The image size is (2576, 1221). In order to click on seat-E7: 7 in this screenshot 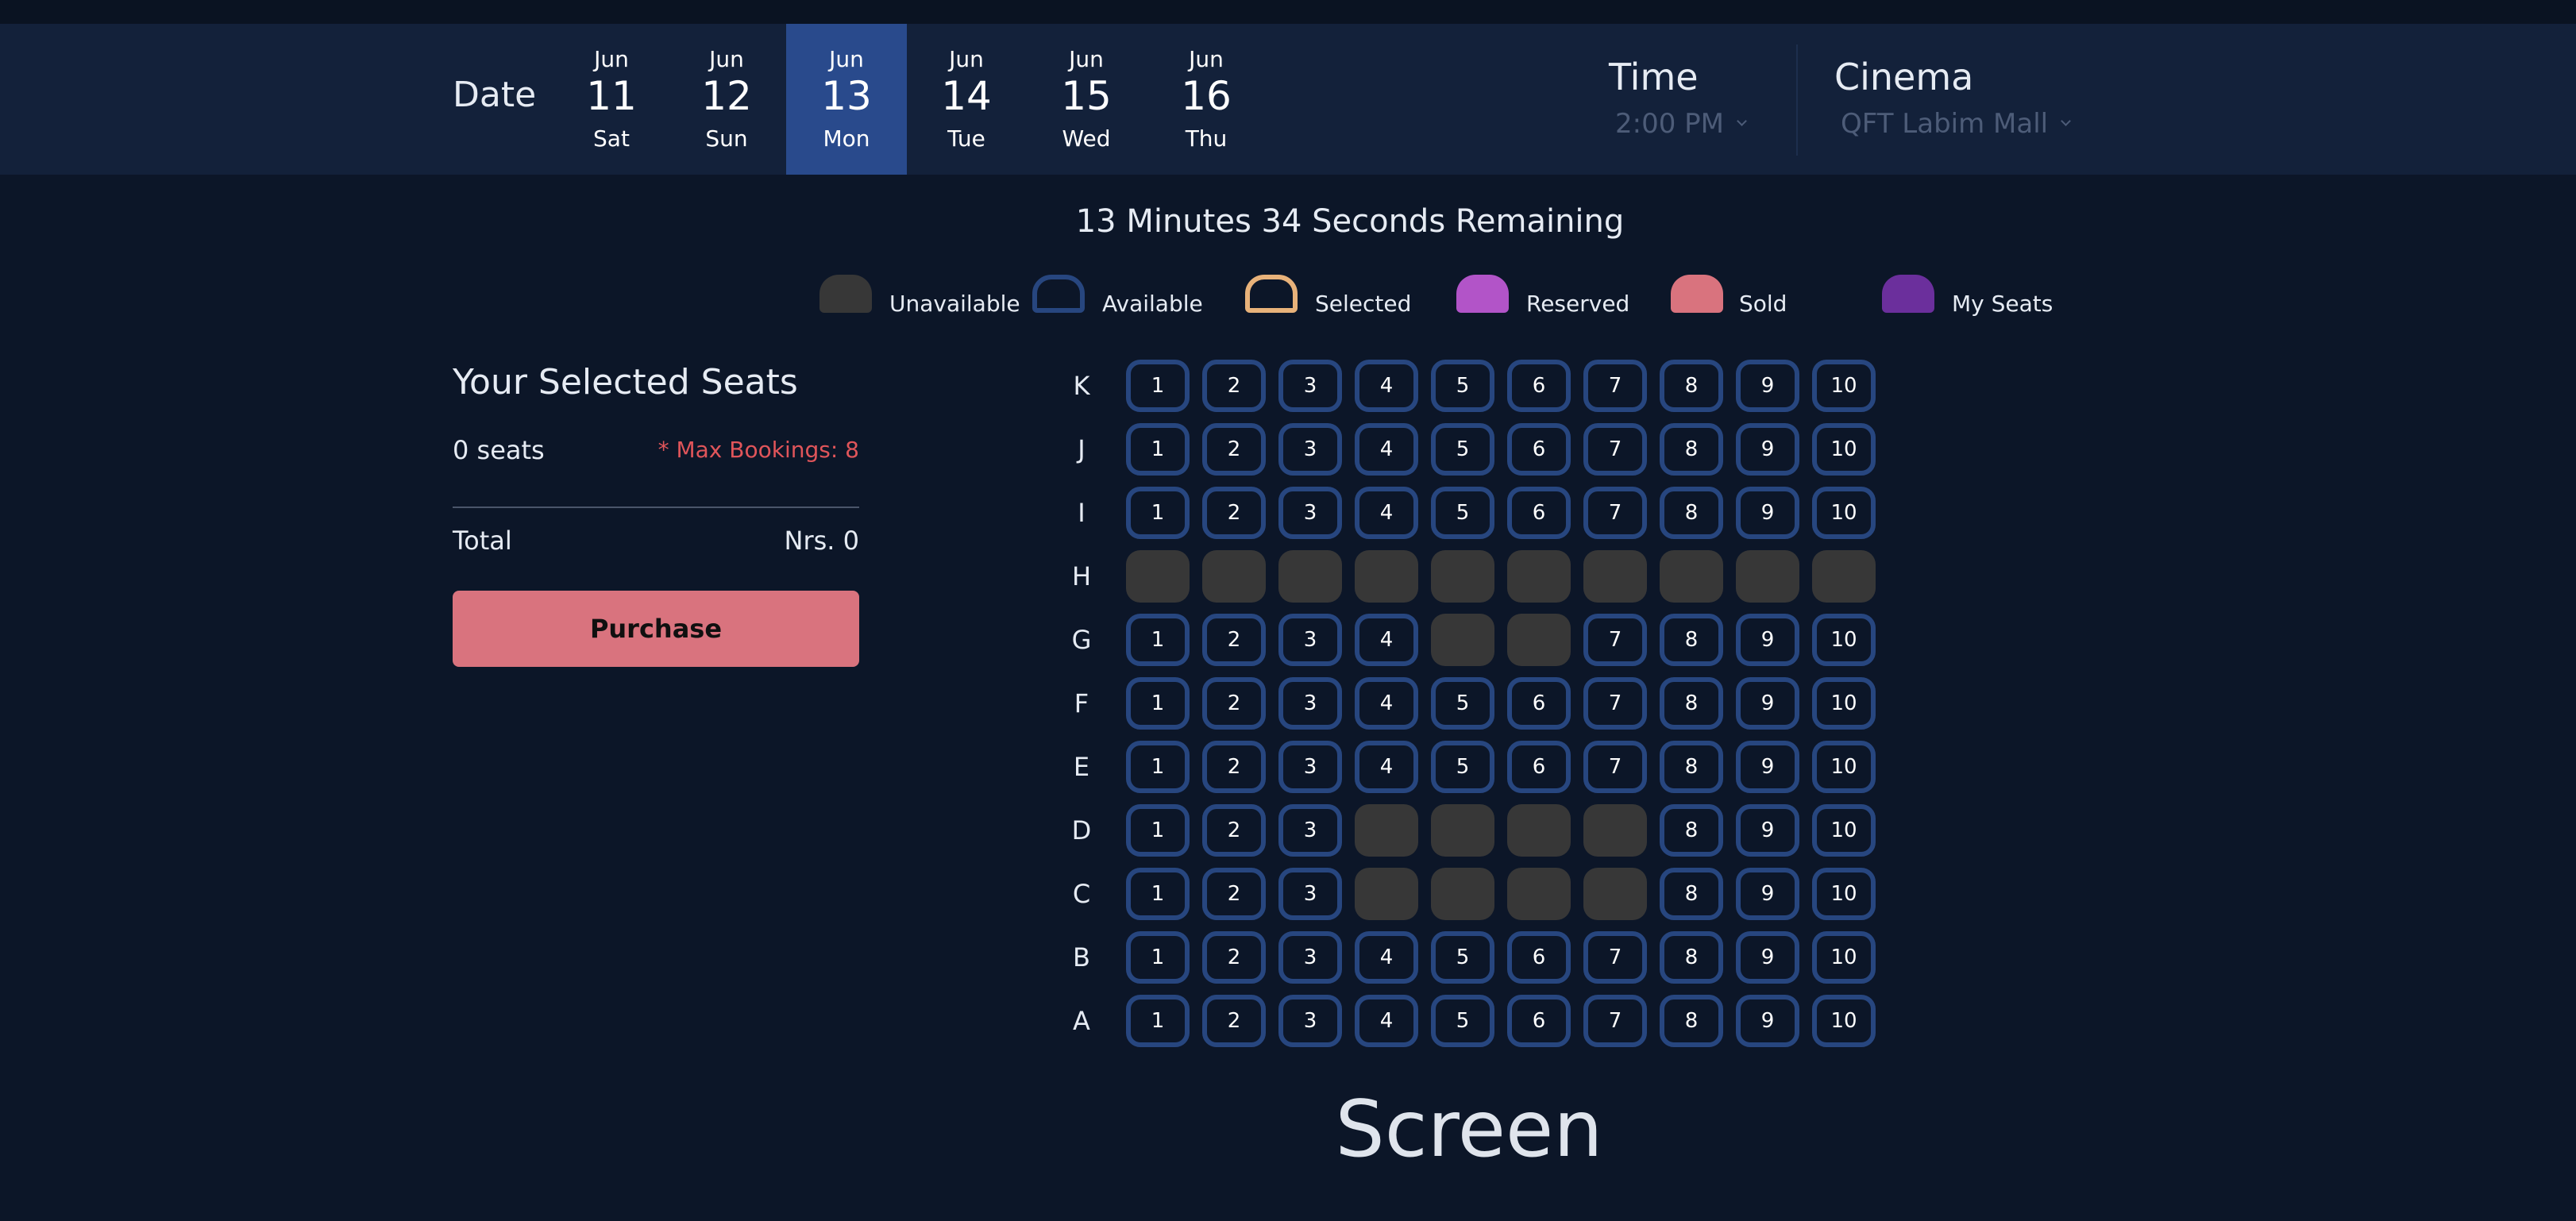, I will do `click(1615, 767)`.